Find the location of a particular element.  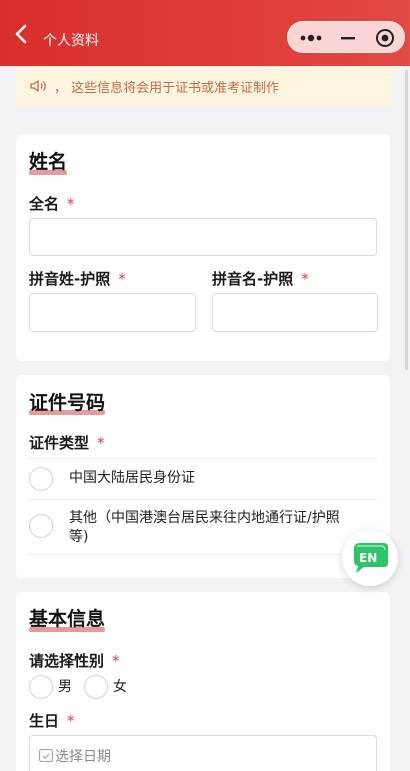

full-name-input is located at coordinates (203, 237).